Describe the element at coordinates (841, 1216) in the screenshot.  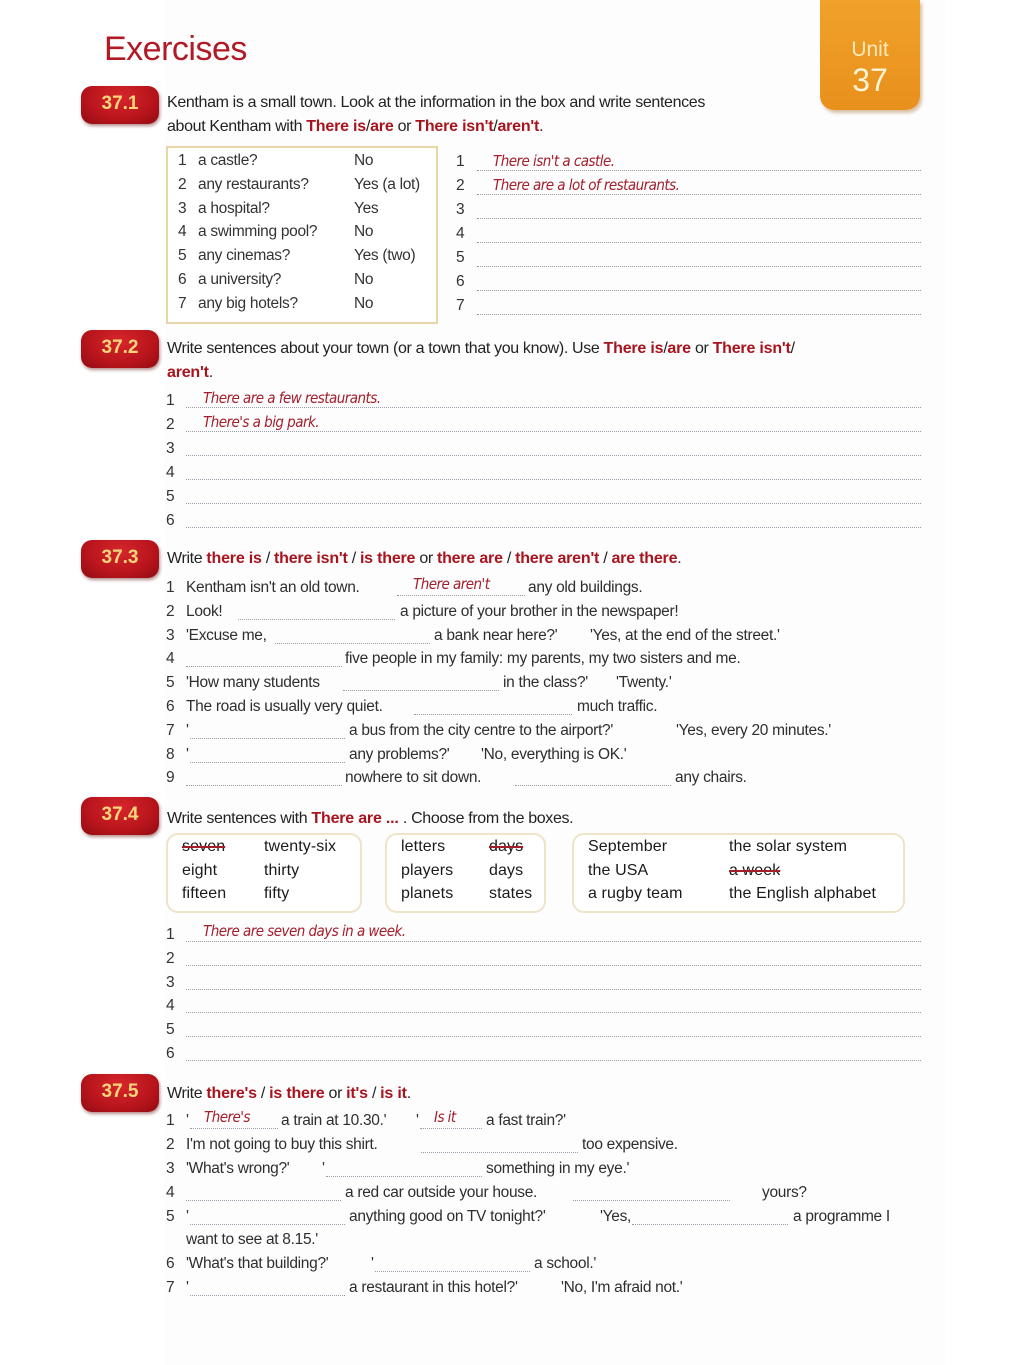
I see `exercise-text: a programme I` at that location.